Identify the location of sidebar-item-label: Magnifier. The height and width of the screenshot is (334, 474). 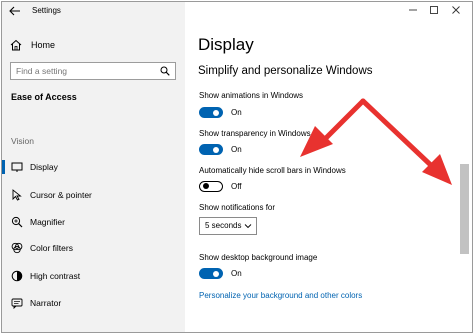
(47, 222).